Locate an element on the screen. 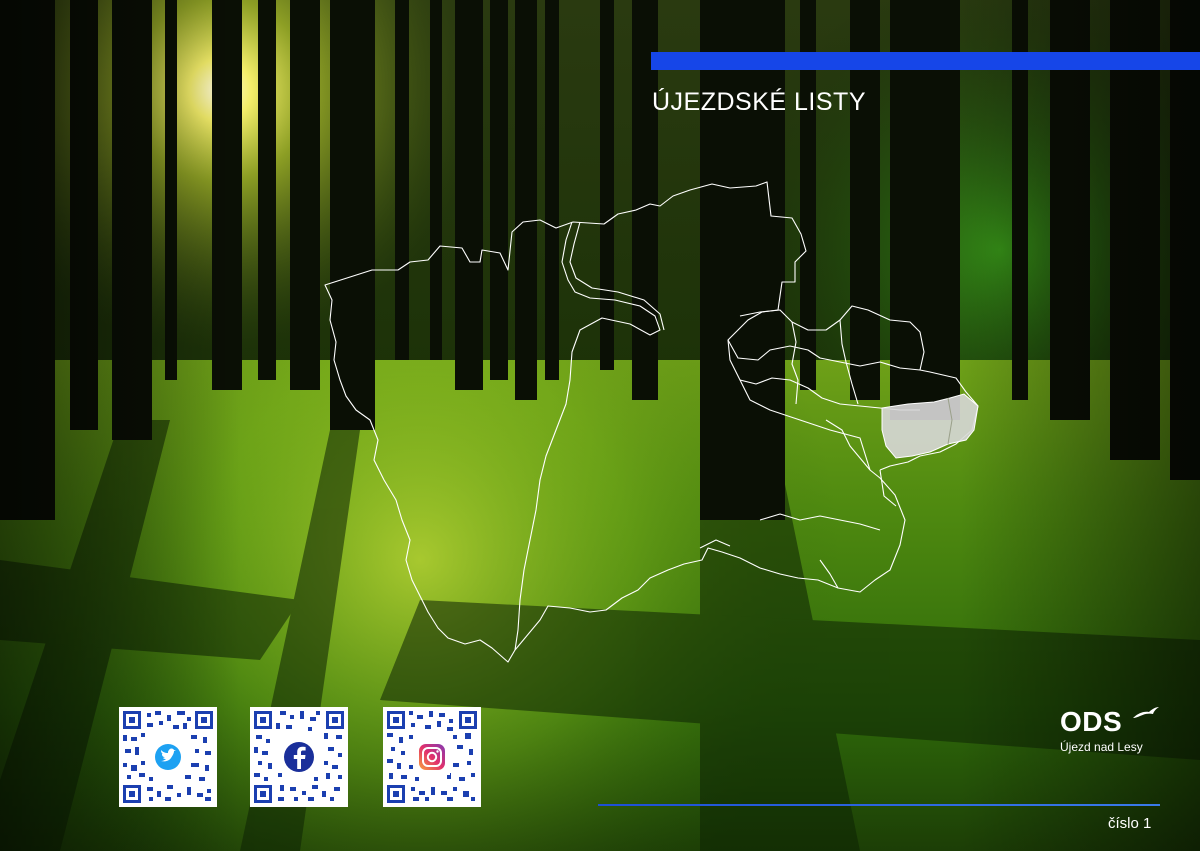 The width and height of the screenshot is (1200, 851). issue-number: číslo 1 is located at coordinates (1130, 823).